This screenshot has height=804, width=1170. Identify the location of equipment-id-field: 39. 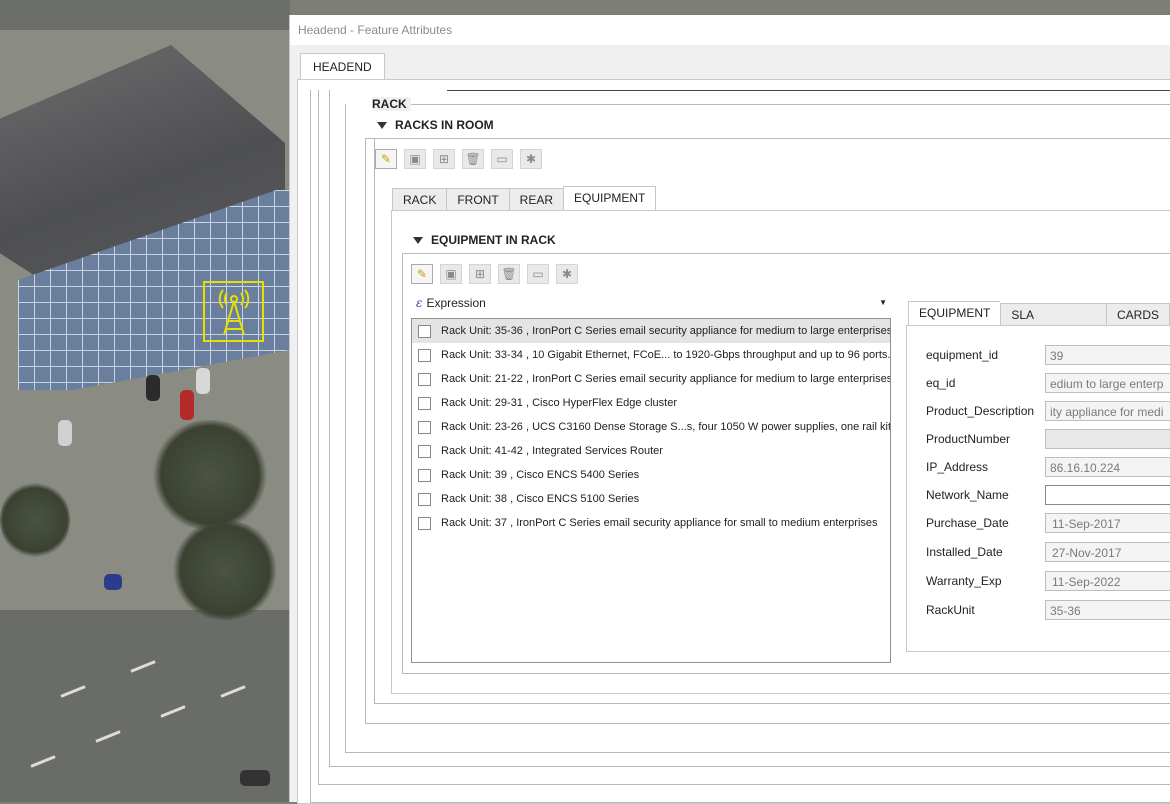
(1107, 355).